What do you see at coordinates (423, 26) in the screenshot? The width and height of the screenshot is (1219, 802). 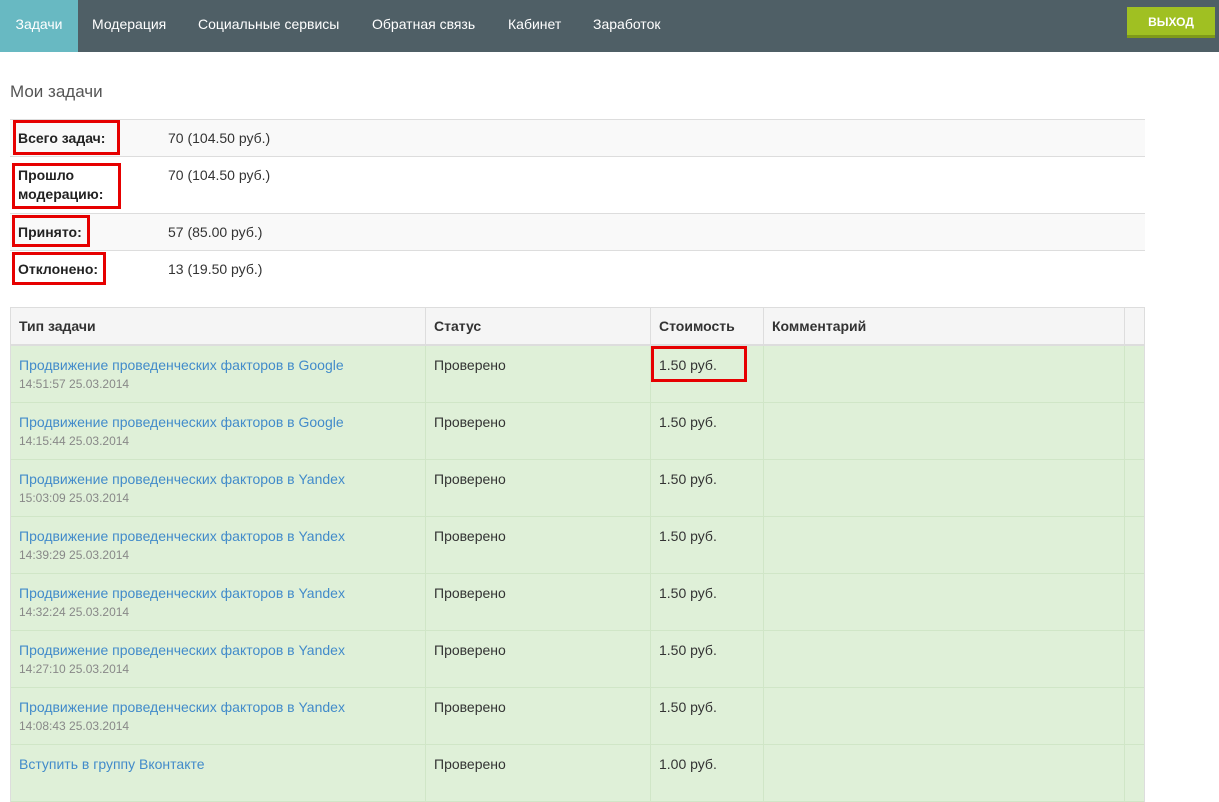 I see `nav-item-feedback: Обратная связь` at bounding box center [423, 26].